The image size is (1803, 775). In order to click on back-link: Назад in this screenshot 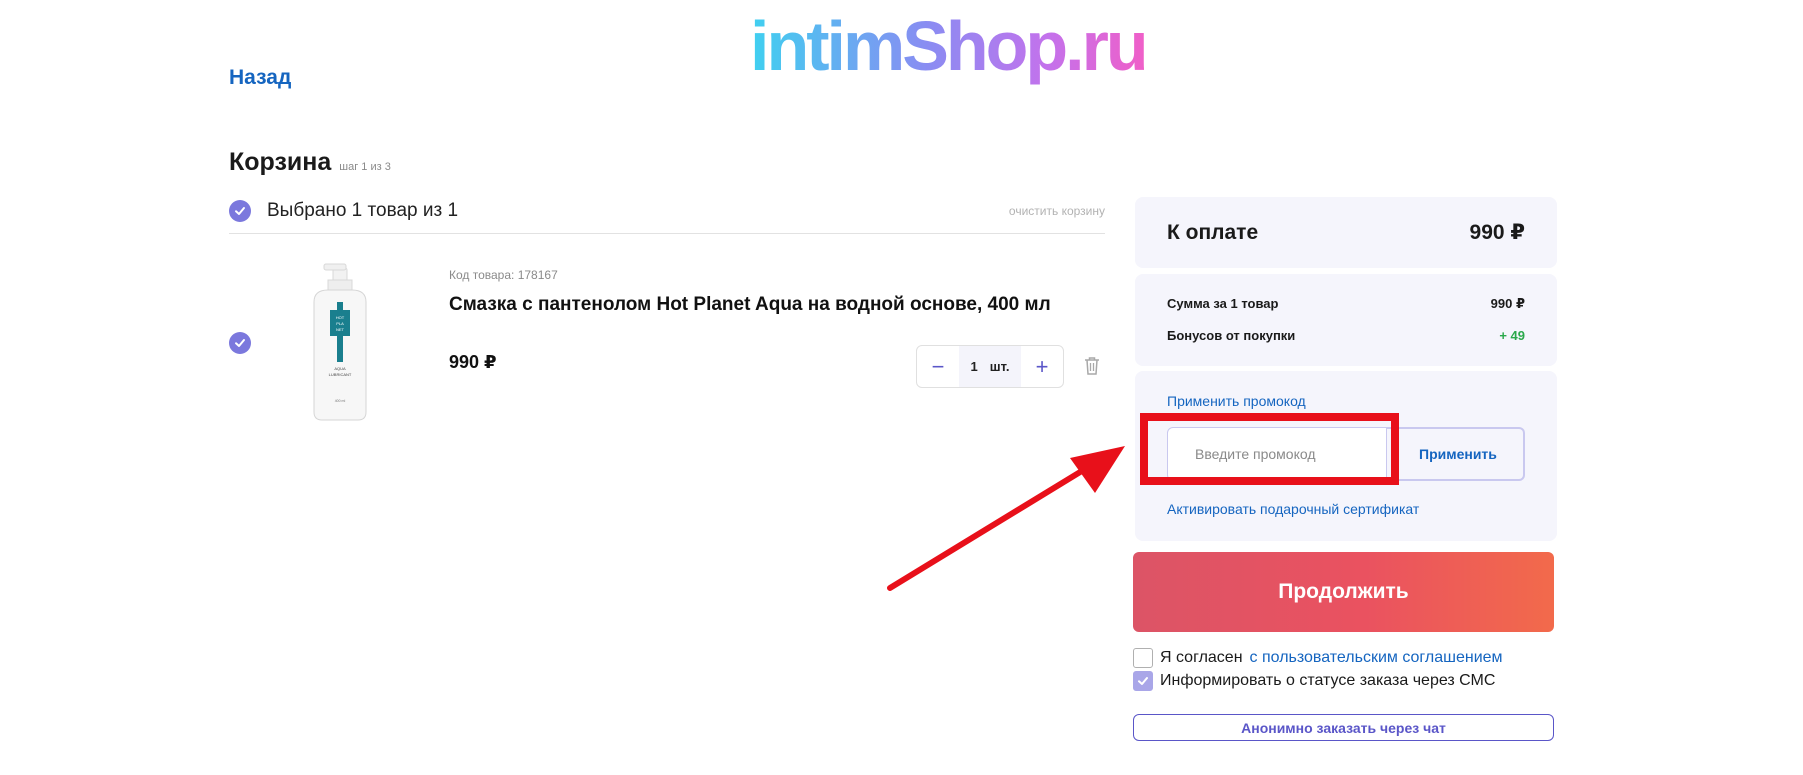, I will do `click(260, 78)`.